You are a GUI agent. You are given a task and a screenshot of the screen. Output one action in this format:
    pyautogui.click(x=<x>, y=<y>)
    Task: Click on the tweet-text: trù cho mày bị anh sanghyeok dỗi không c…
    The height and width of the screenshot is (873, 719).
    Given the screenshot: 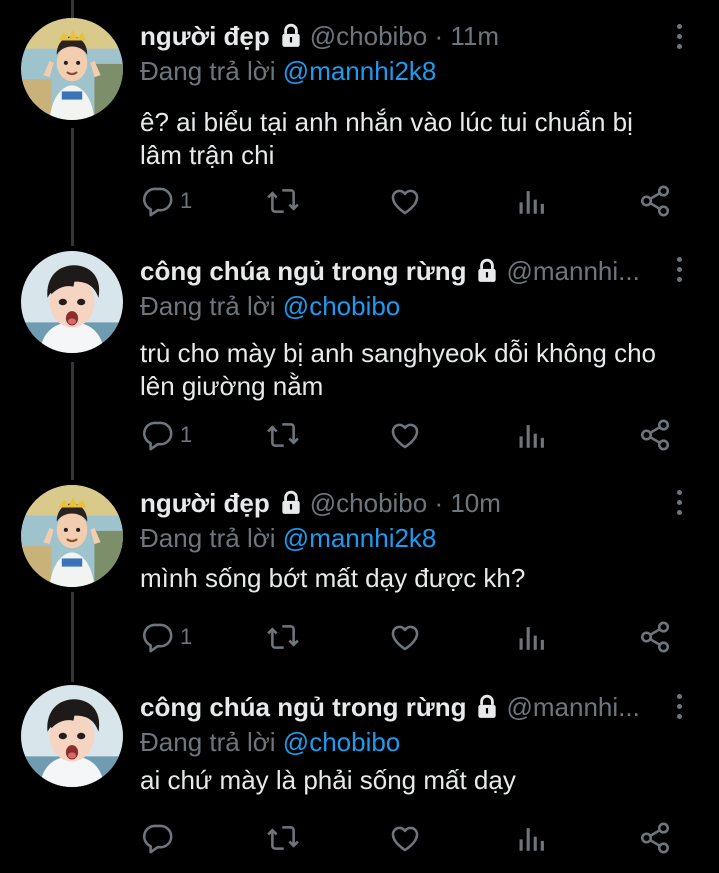 What is the action you would take?
    pyautogui.click(x=398, y=369)
    